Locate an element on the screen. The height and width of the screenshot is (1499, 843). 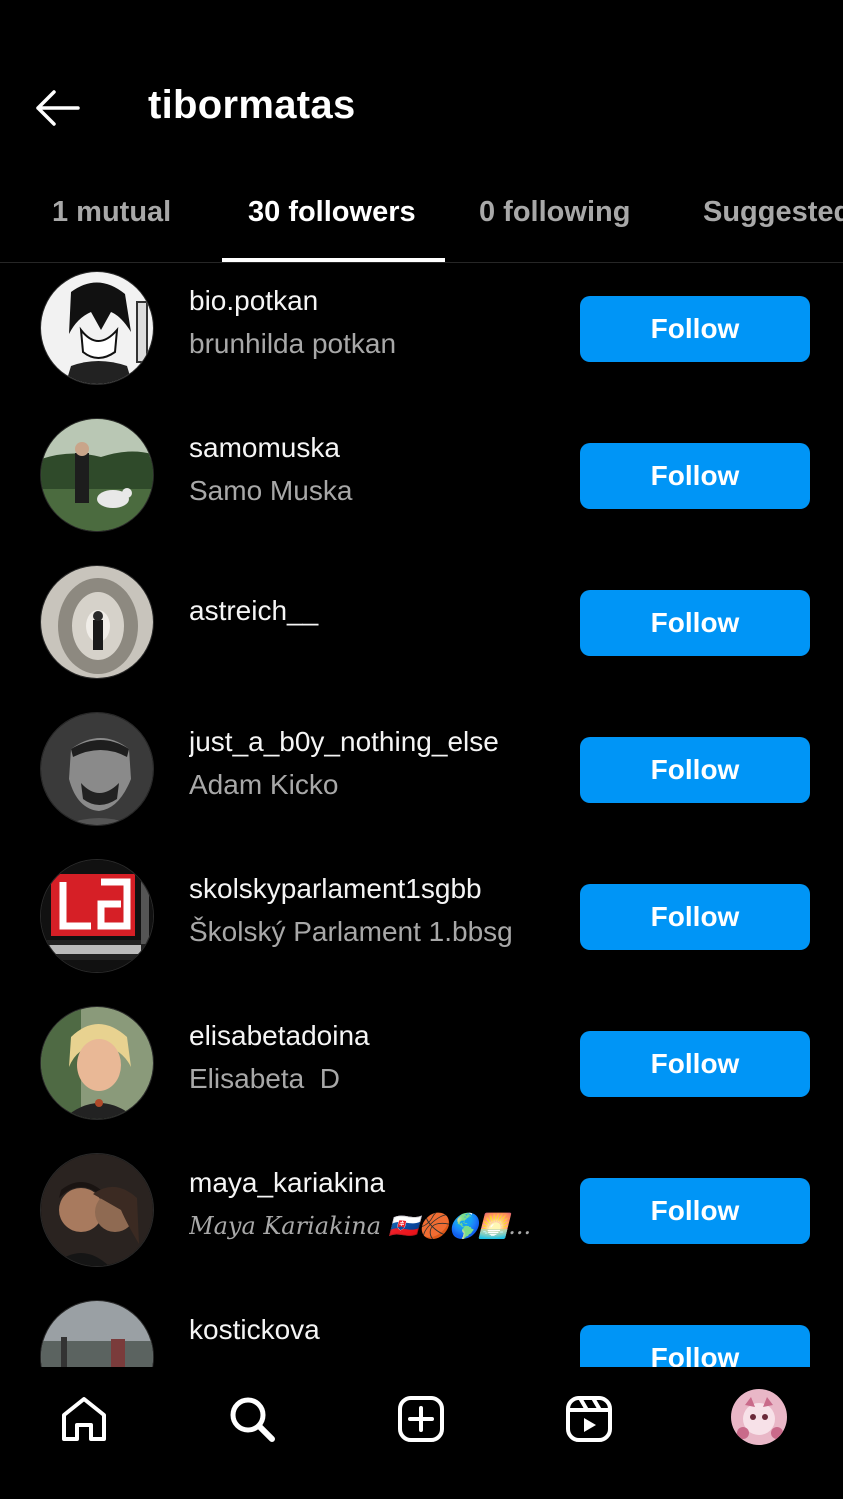
username: kostickova is located at coordinates (374, 1330).